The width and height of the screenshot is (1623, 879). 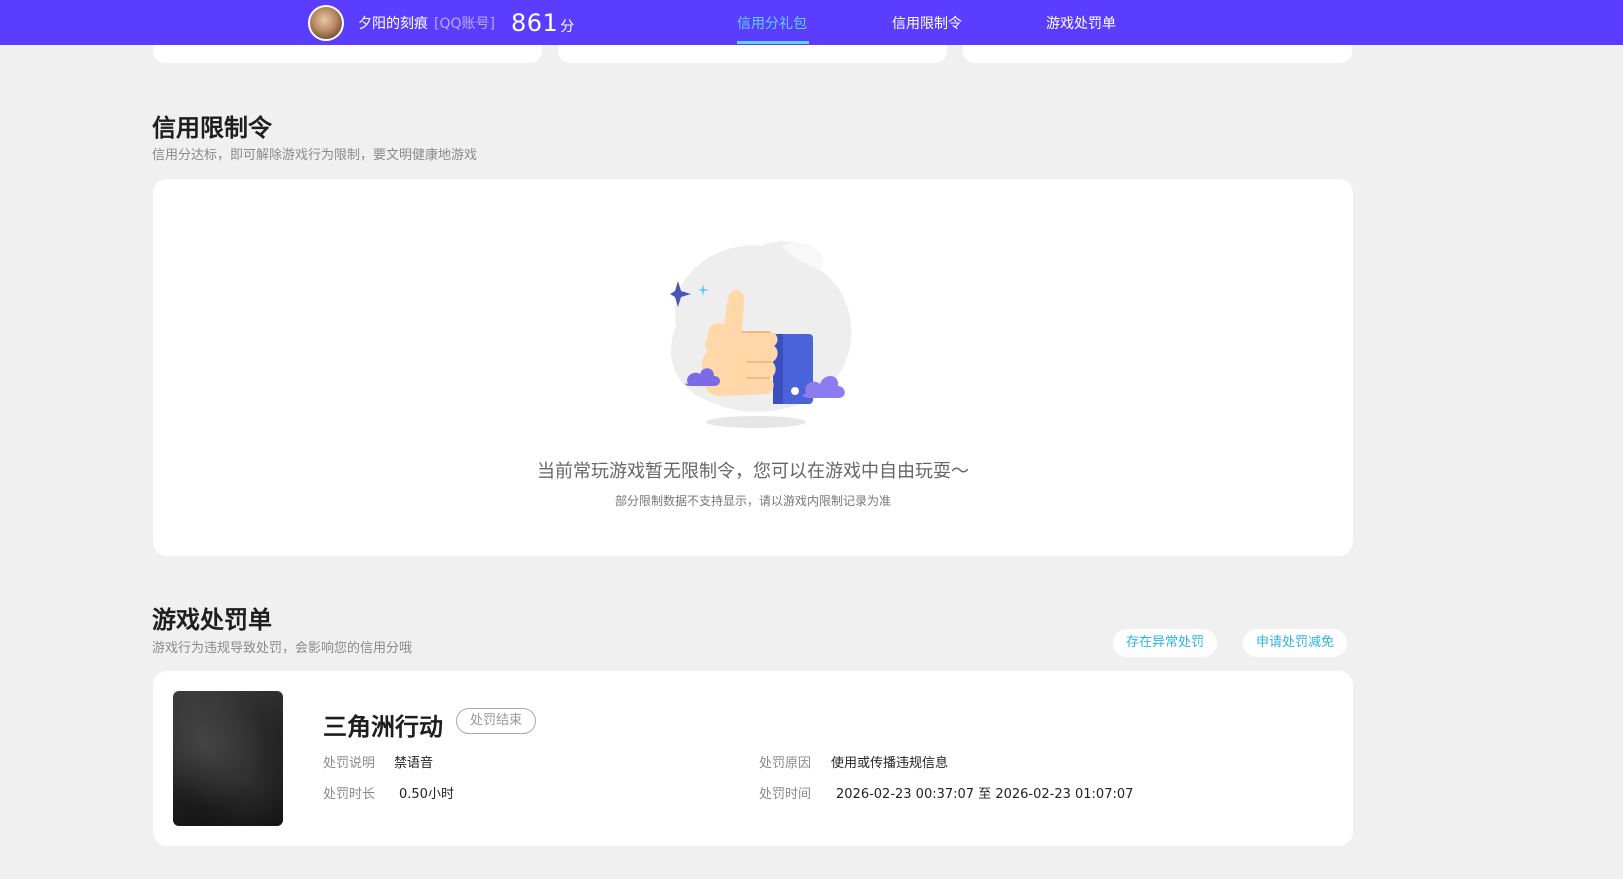 What do you see at coordinates (1295, 643) in the screenshot?
I see `apply-penalty-reduction-button: 申请处罚减免` at bounding box center [1295, 643].